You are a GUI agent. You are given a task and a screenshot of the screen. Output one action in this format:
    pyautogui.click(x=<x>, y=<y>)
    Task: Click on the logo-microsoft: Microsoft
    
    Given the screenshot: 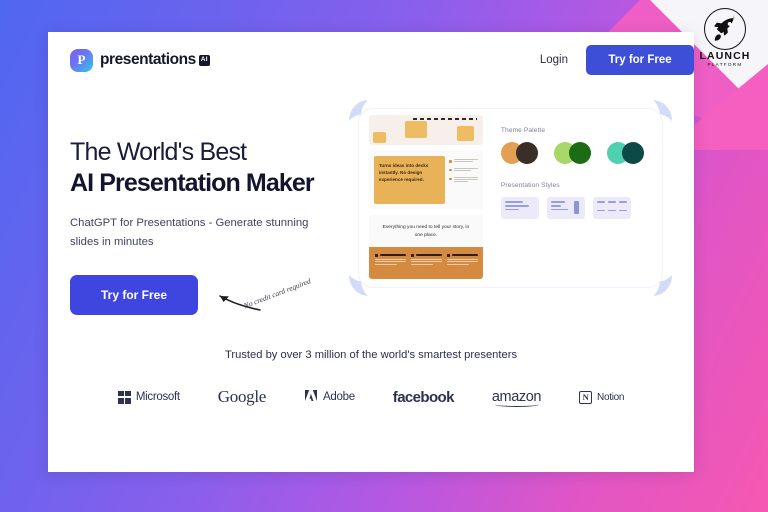 What is the action you would take?
    pyautogui.click(x=148, y=397)
    